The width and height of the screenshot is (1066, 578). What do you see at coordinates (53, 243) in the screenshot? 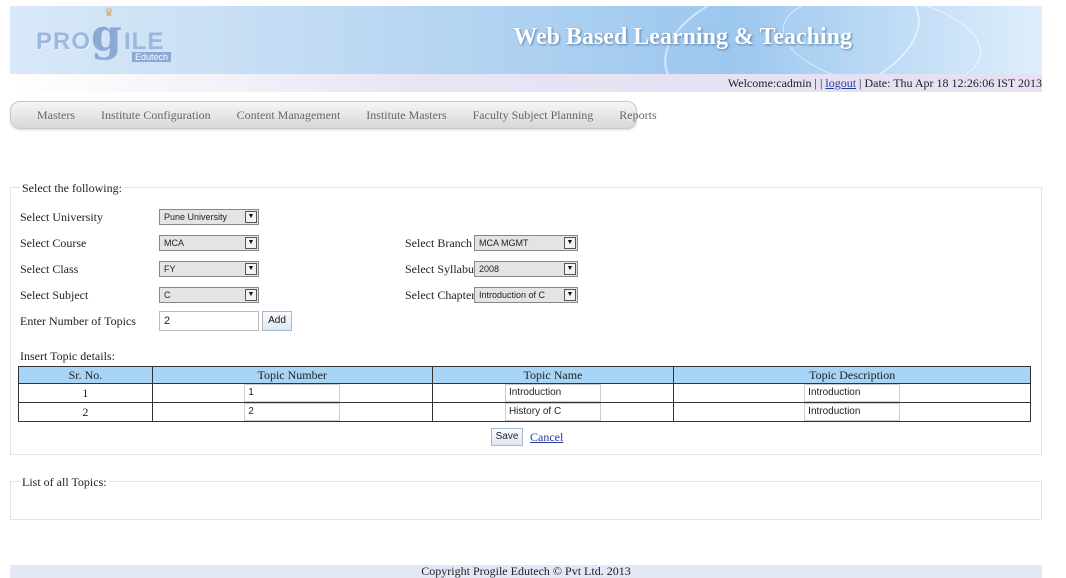
I see `course-label: Select Course` at bounding box center [53, 243].